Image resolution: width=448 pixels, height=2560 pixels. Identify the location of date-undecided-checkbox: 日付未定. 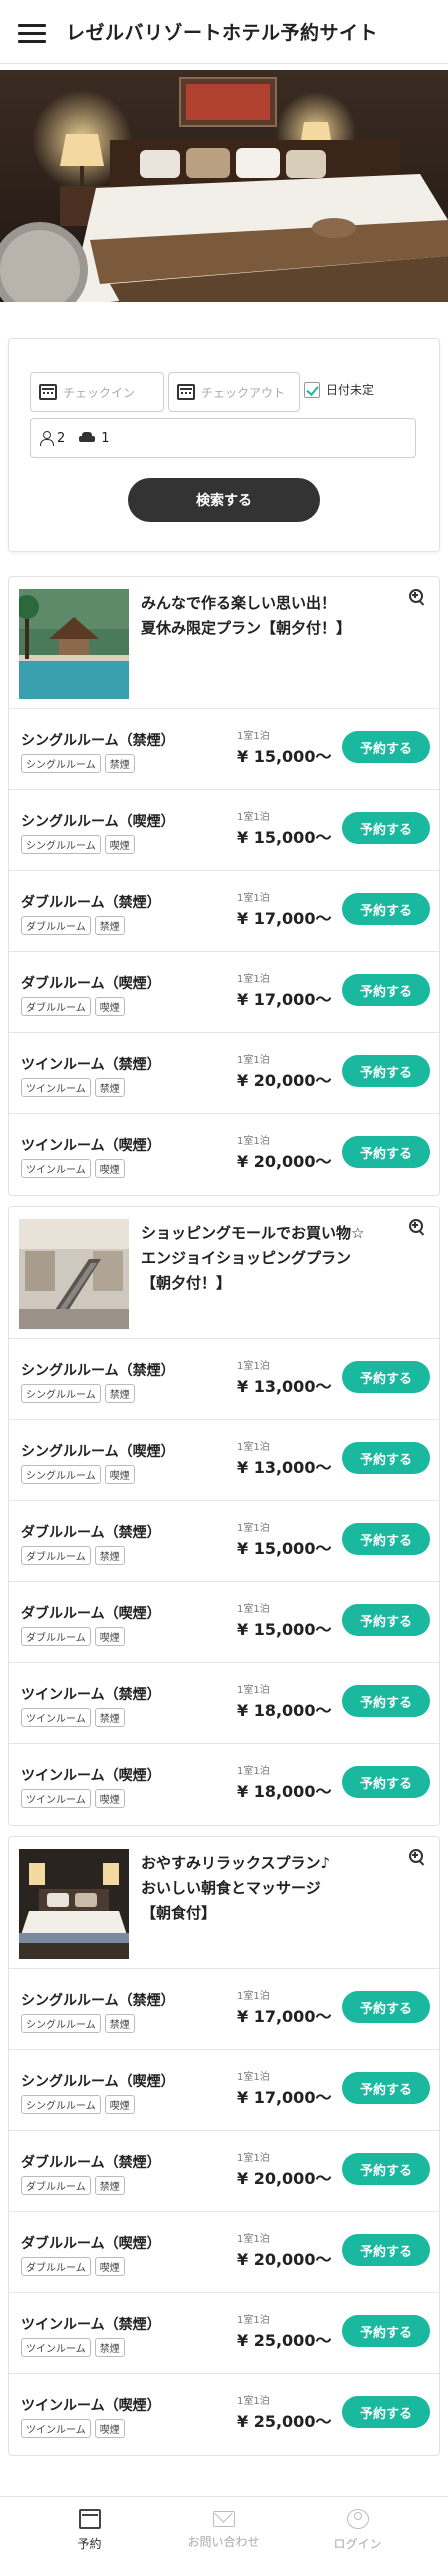
(339, 389).